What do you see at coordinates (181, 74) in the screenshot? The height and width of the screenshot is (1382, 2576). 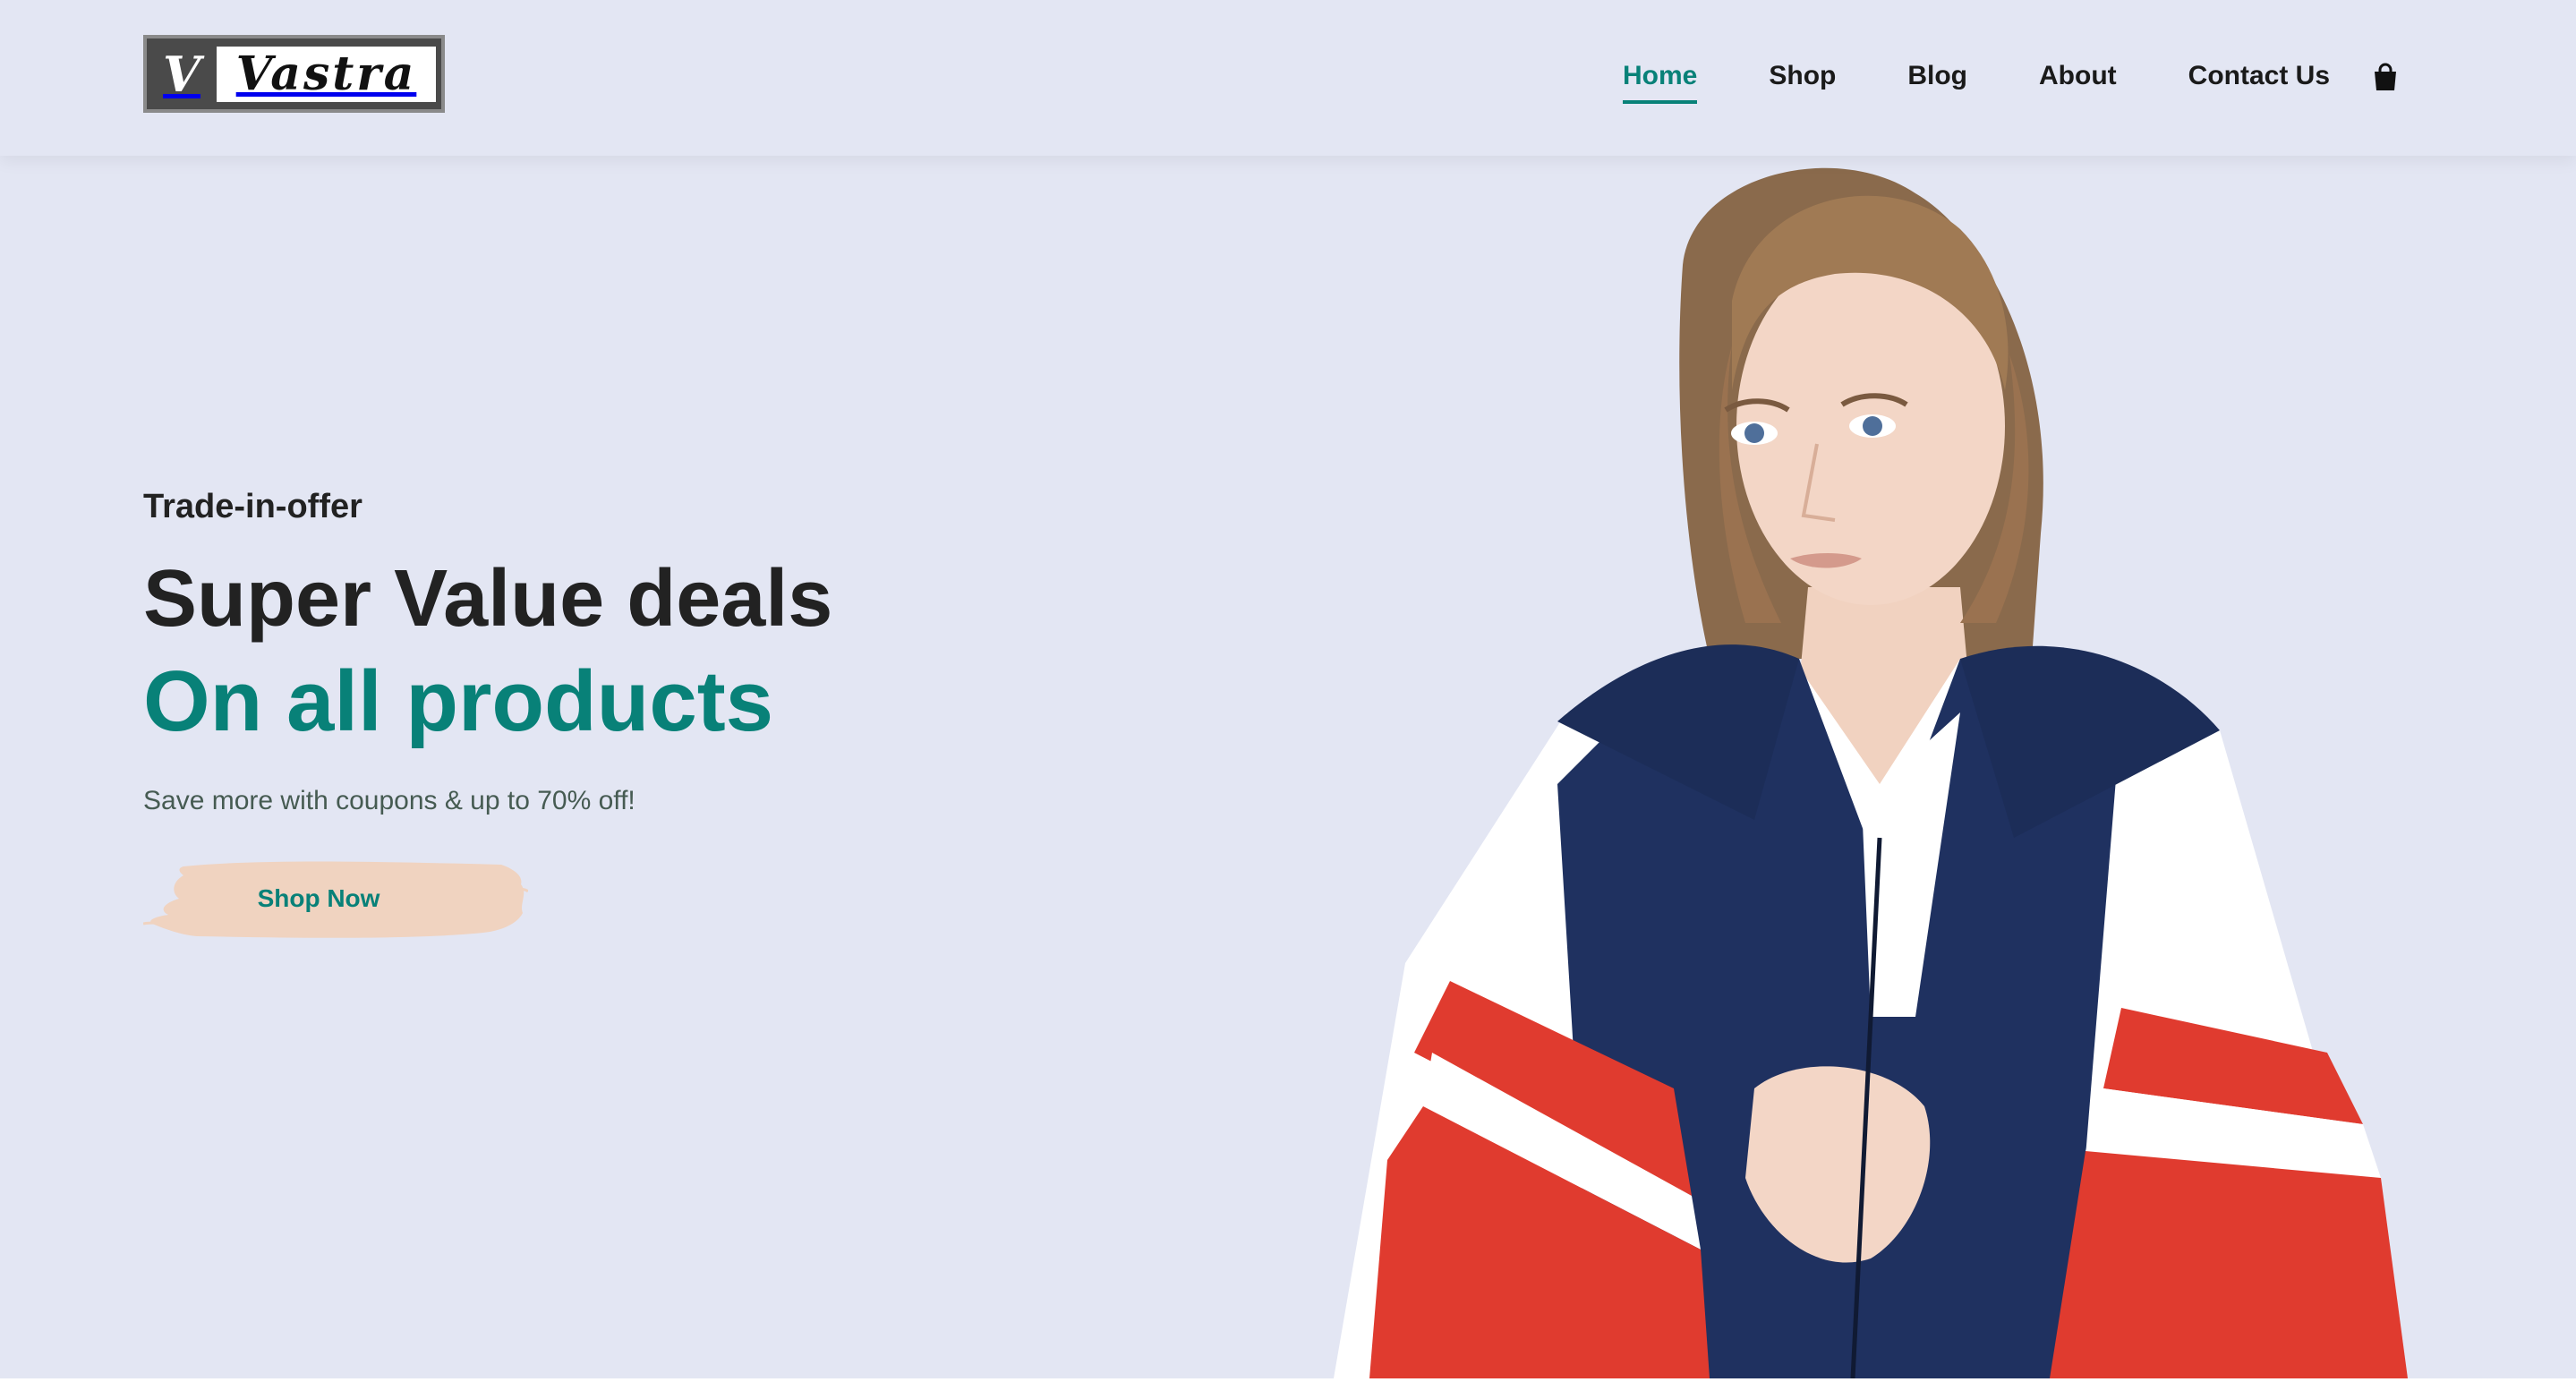 I see `logo-letter: V` at bounding box center [181, 74].